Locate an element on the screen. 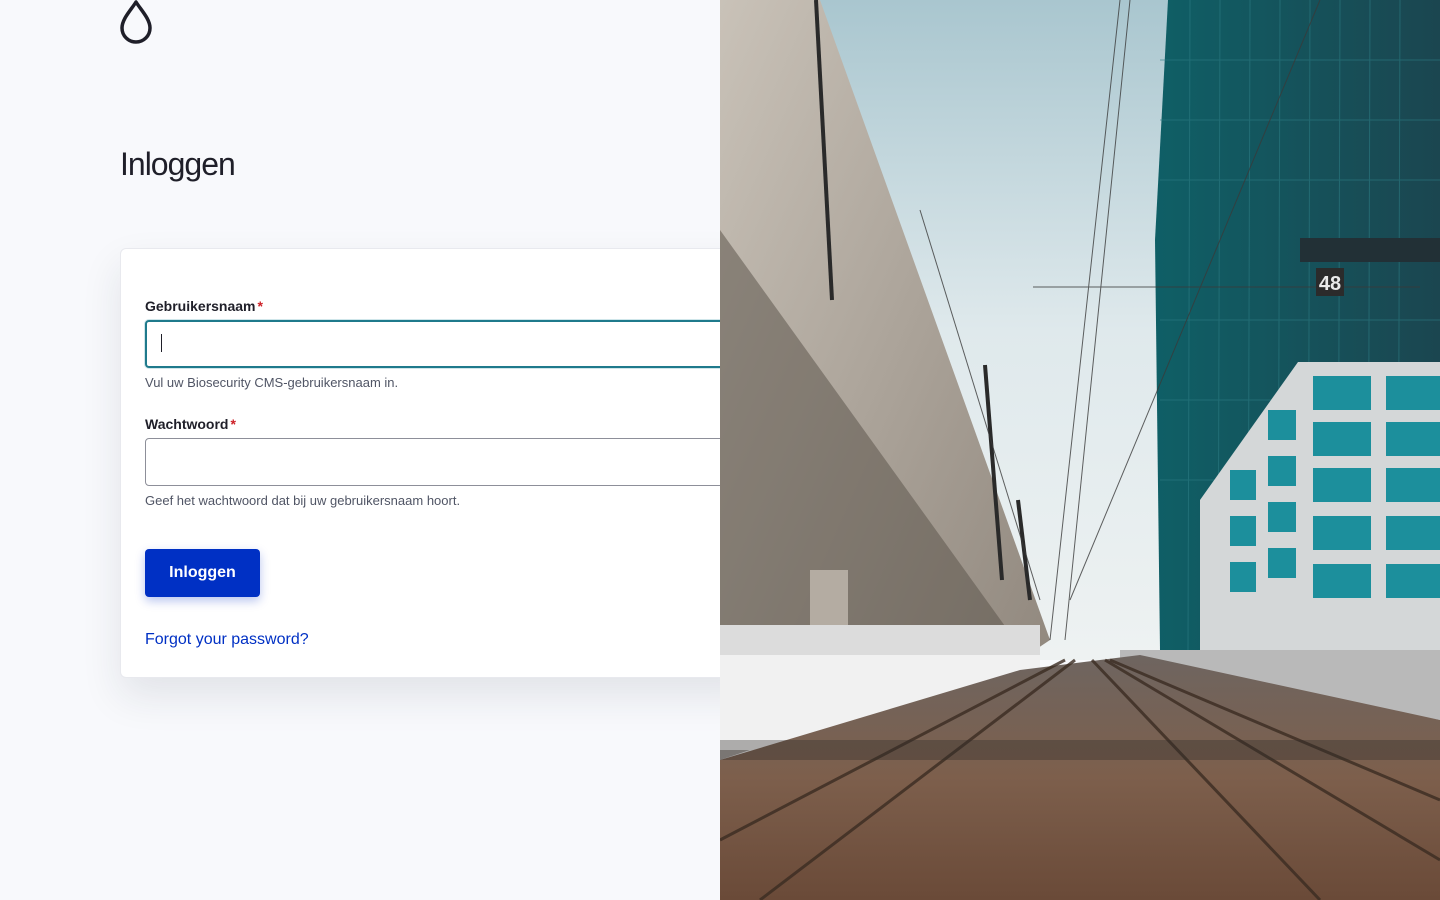  building-sign-number: 48 is located at coordinates (1330, 284).